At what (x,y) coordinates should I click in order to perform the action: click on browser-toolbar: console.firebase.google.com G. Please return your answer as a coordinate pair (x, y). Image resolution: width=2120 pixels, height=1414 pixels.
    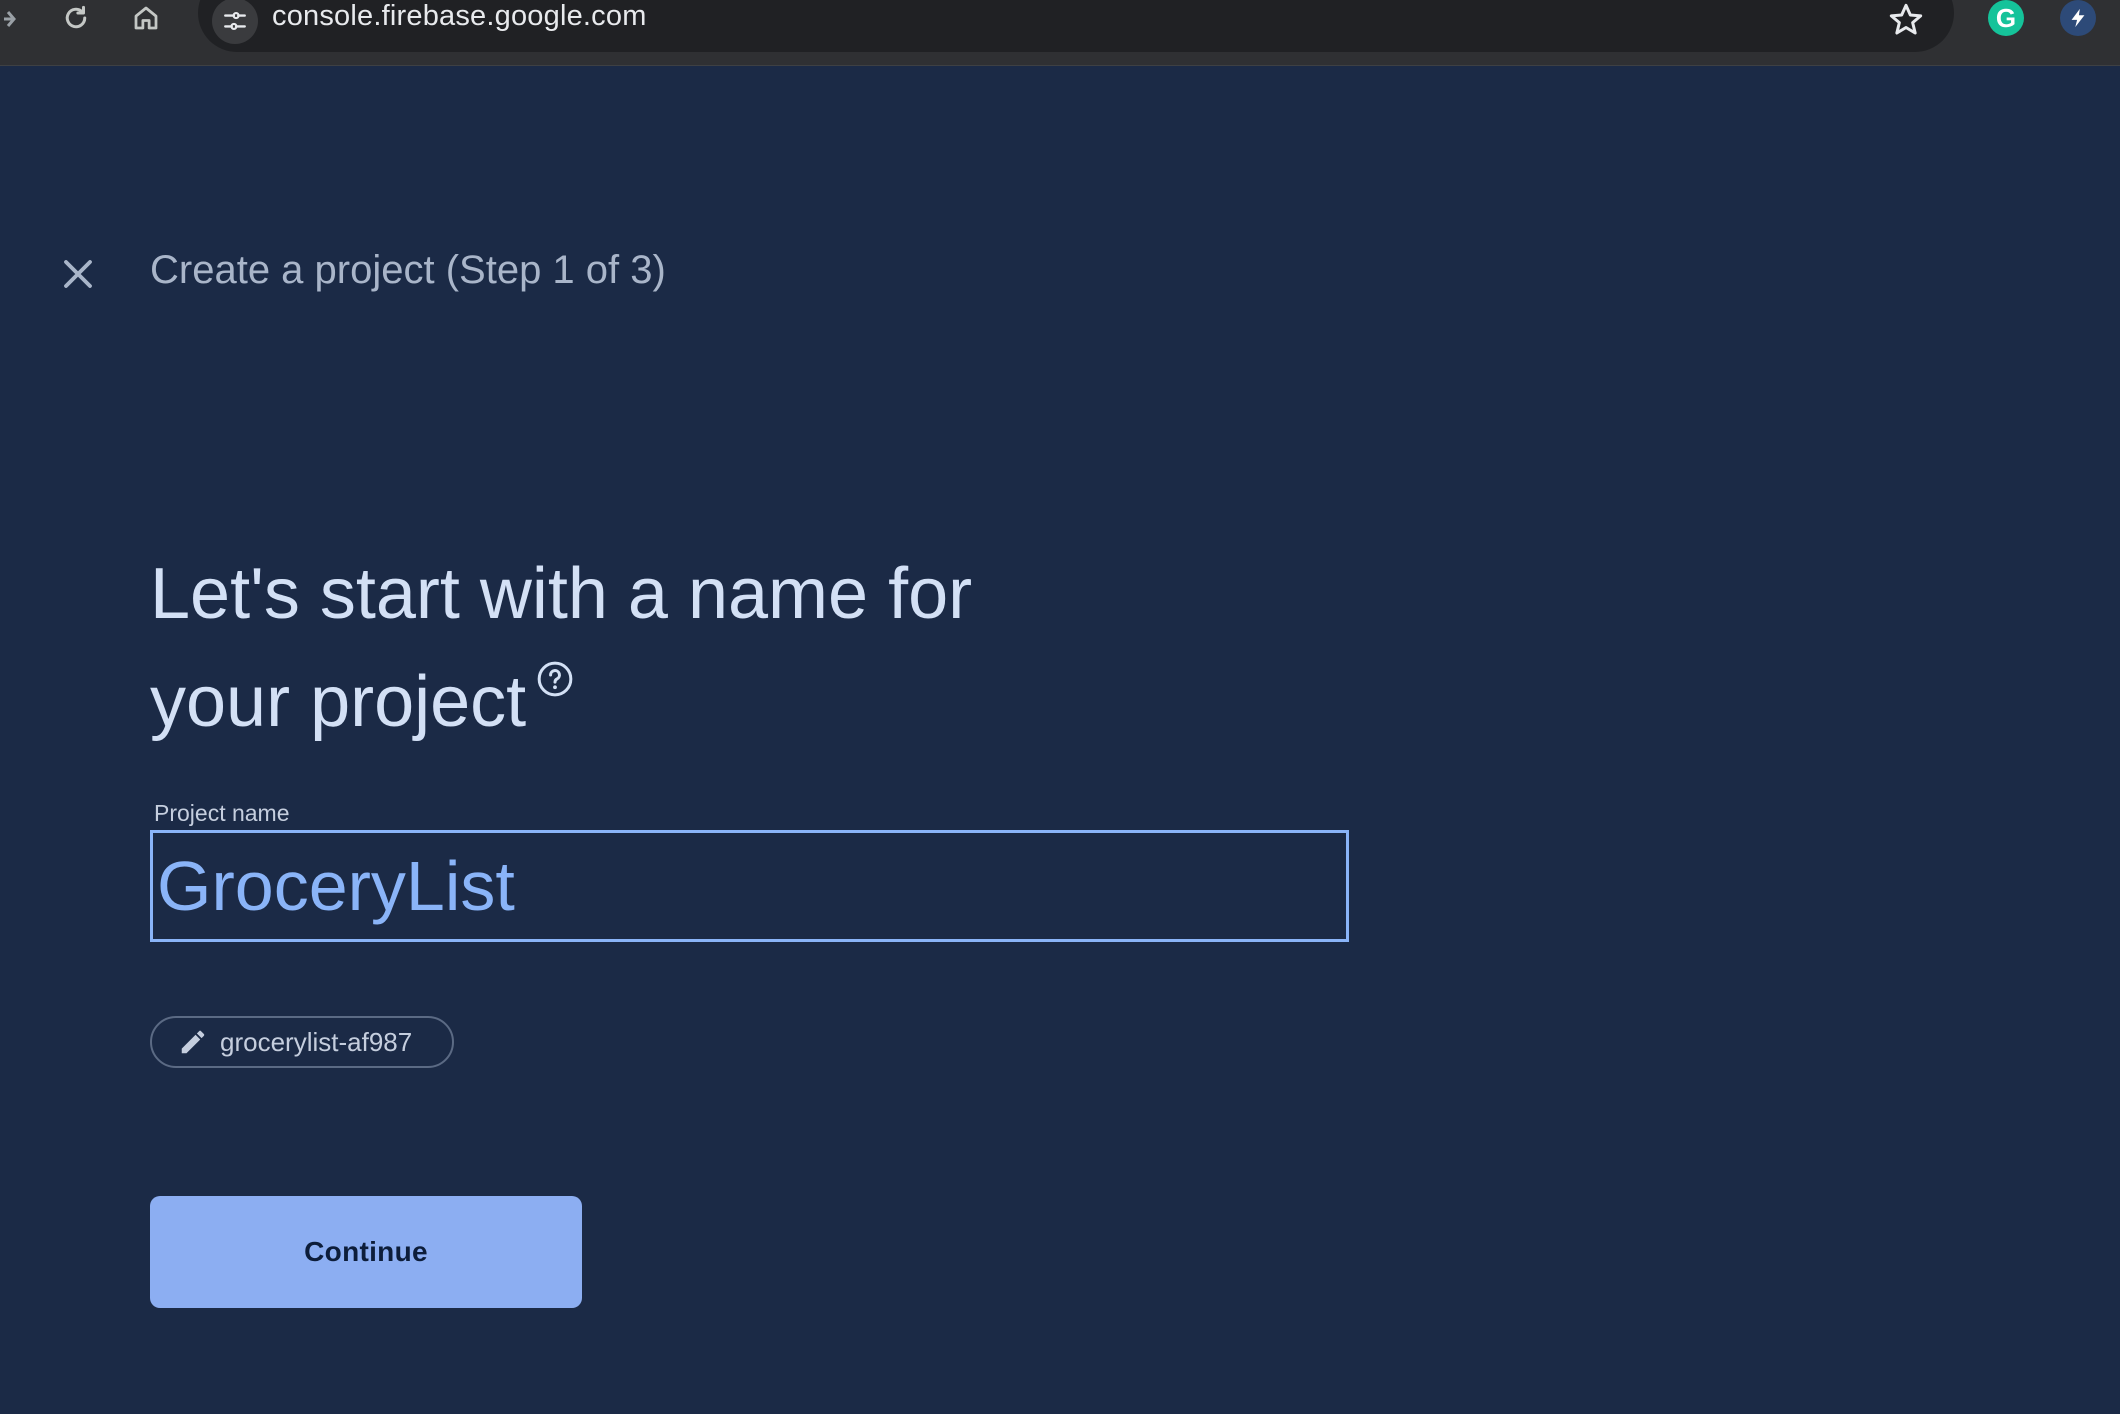
    Looking at the image, I should click on (1060, 33).